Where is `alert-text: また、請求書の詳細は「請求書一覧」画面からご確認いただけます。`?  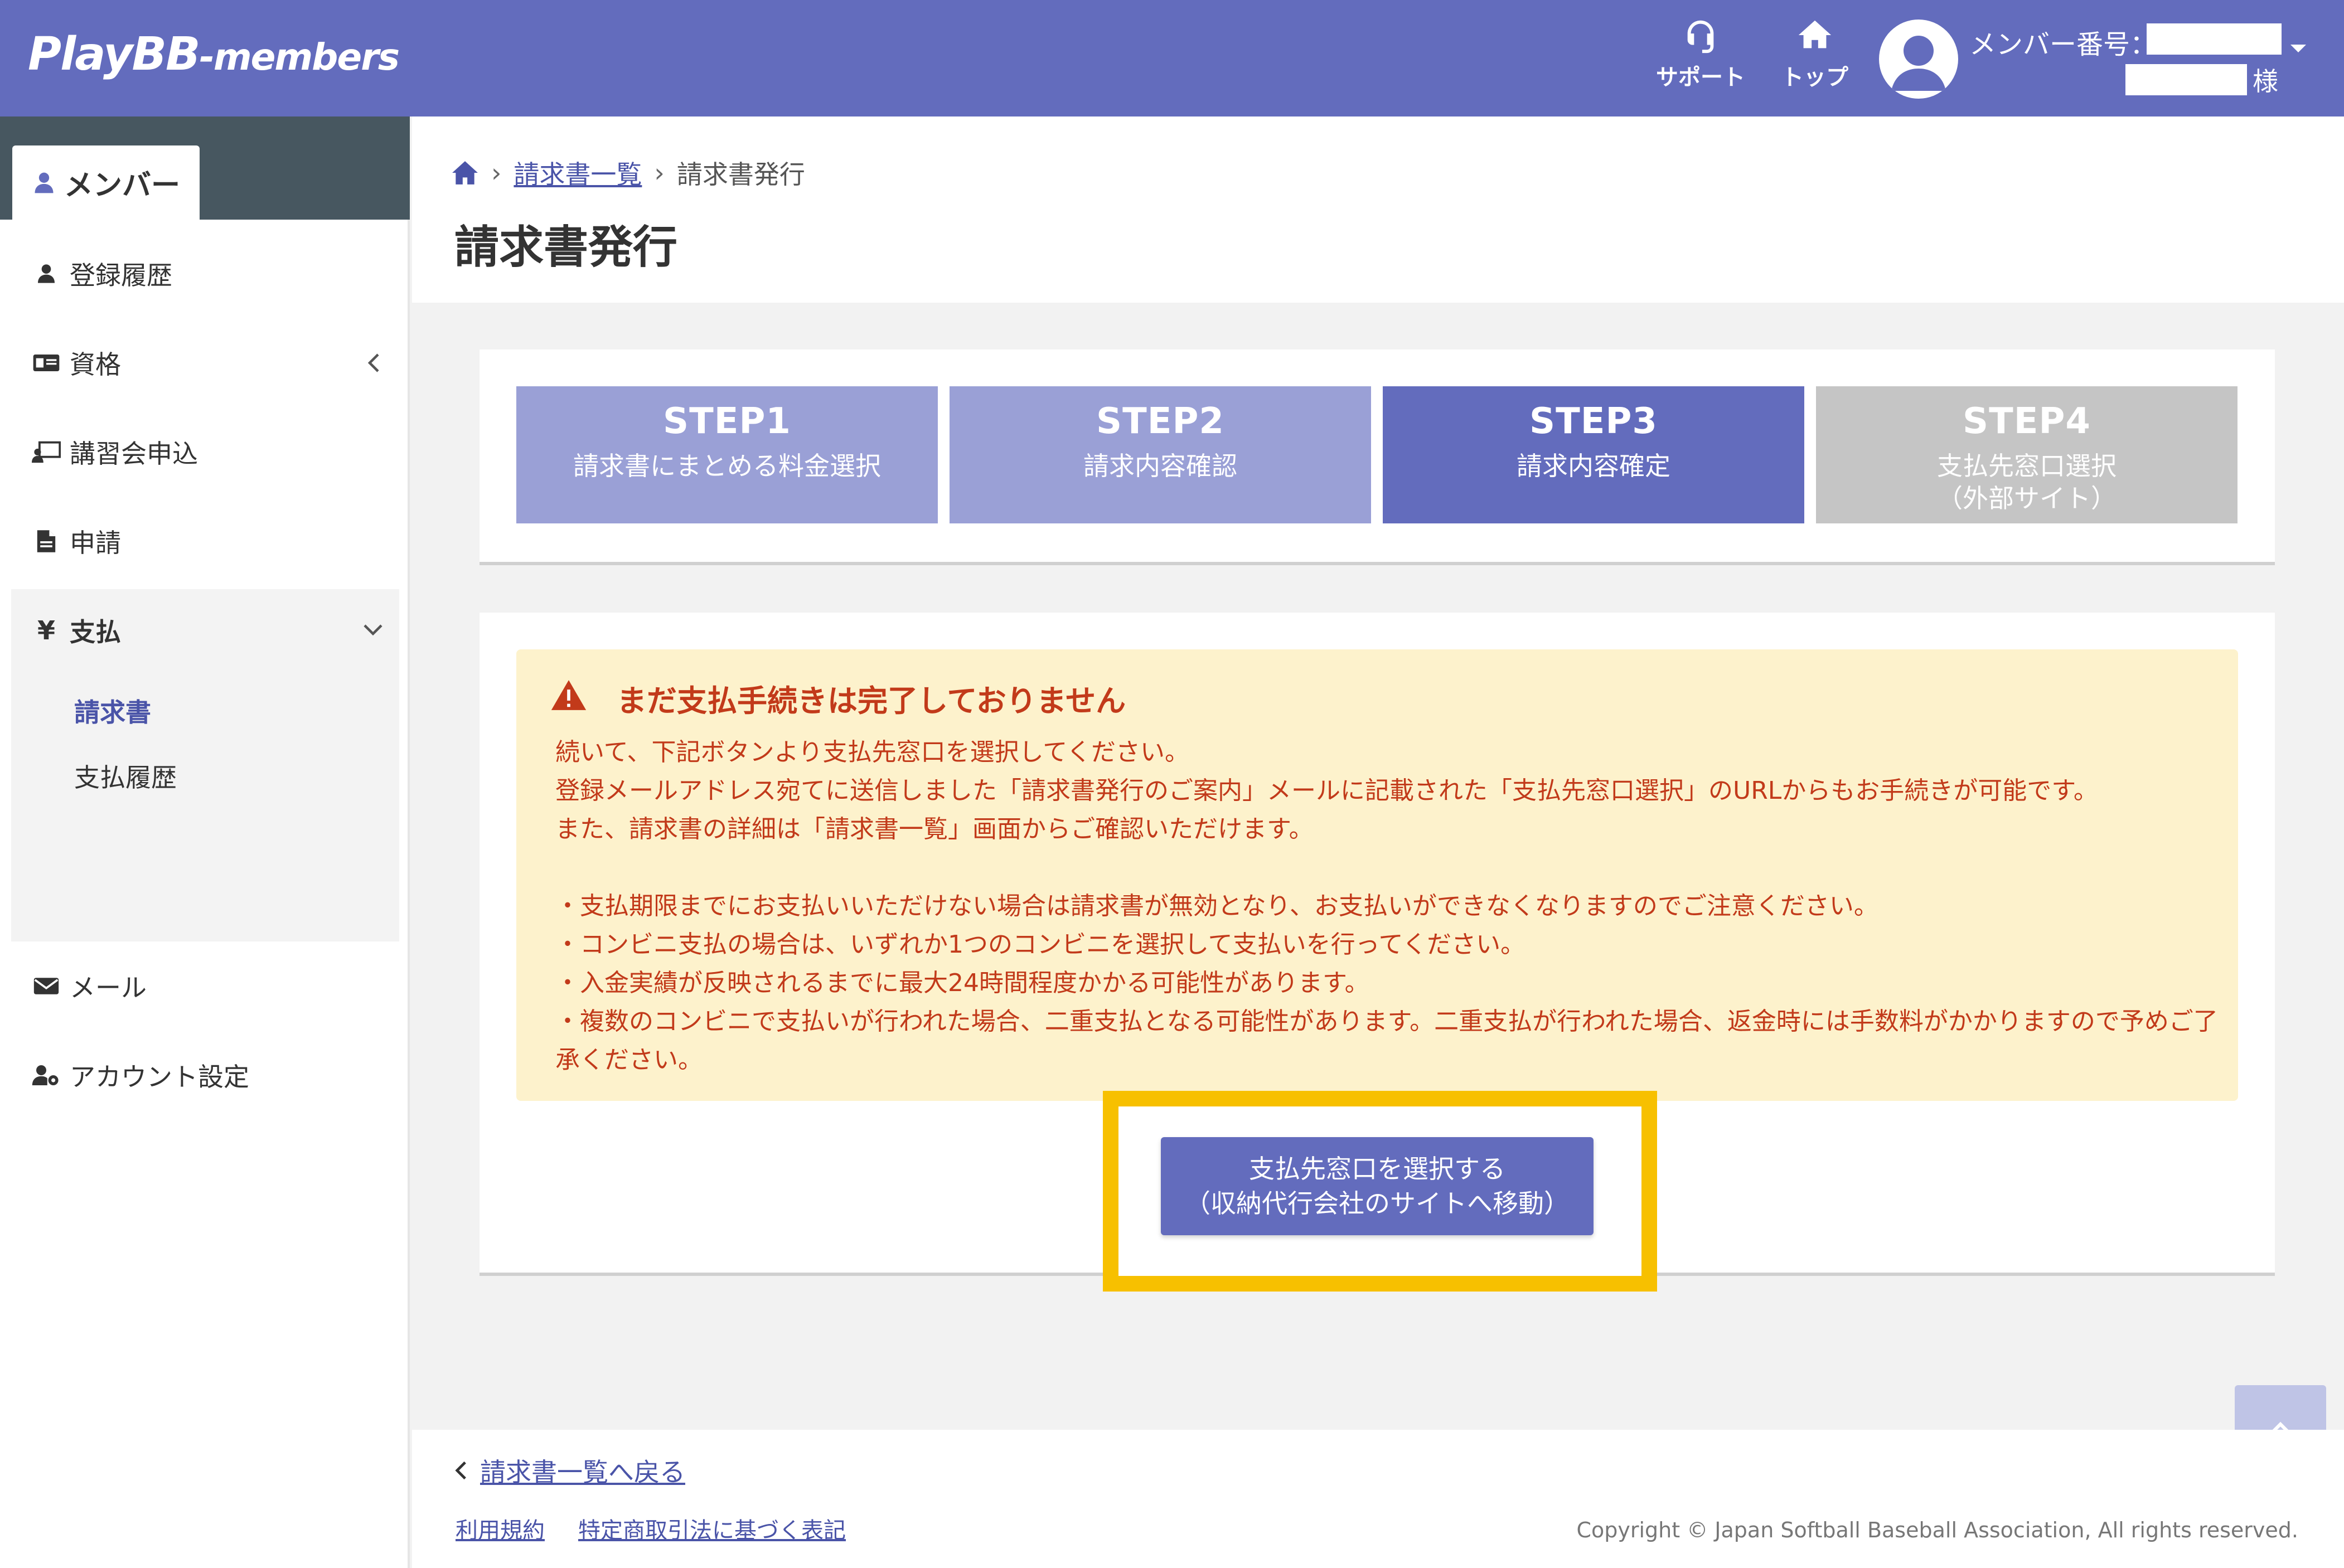
alert-text: また、請求書の詳細は「請求書一覧」画面からご確認いただけます。 is located at coordinates (934, 829).